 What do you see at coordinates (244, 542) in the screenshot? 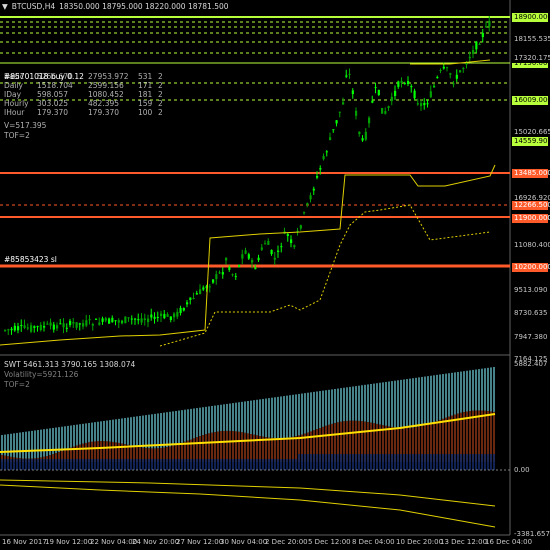
I see `time-axis-tick: 30 Nov 04:00` at bounding box center [244, 542].